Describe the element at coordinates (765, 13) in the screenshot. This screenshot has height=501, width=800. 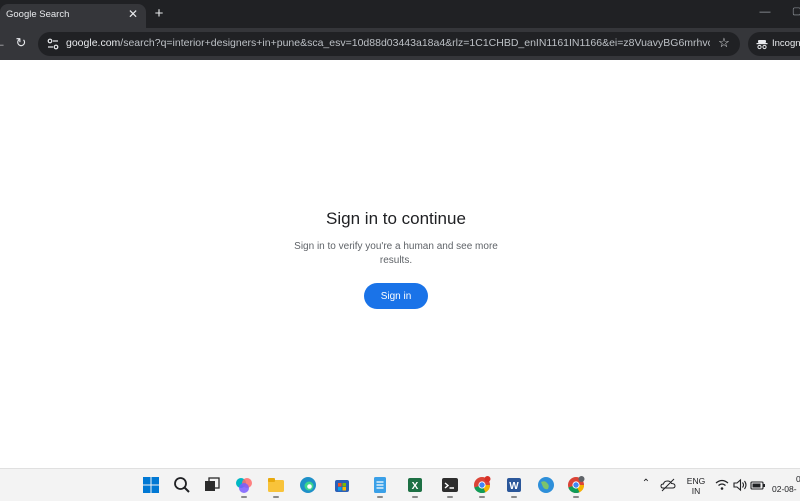
I see `minimize-icon: —` at that location.